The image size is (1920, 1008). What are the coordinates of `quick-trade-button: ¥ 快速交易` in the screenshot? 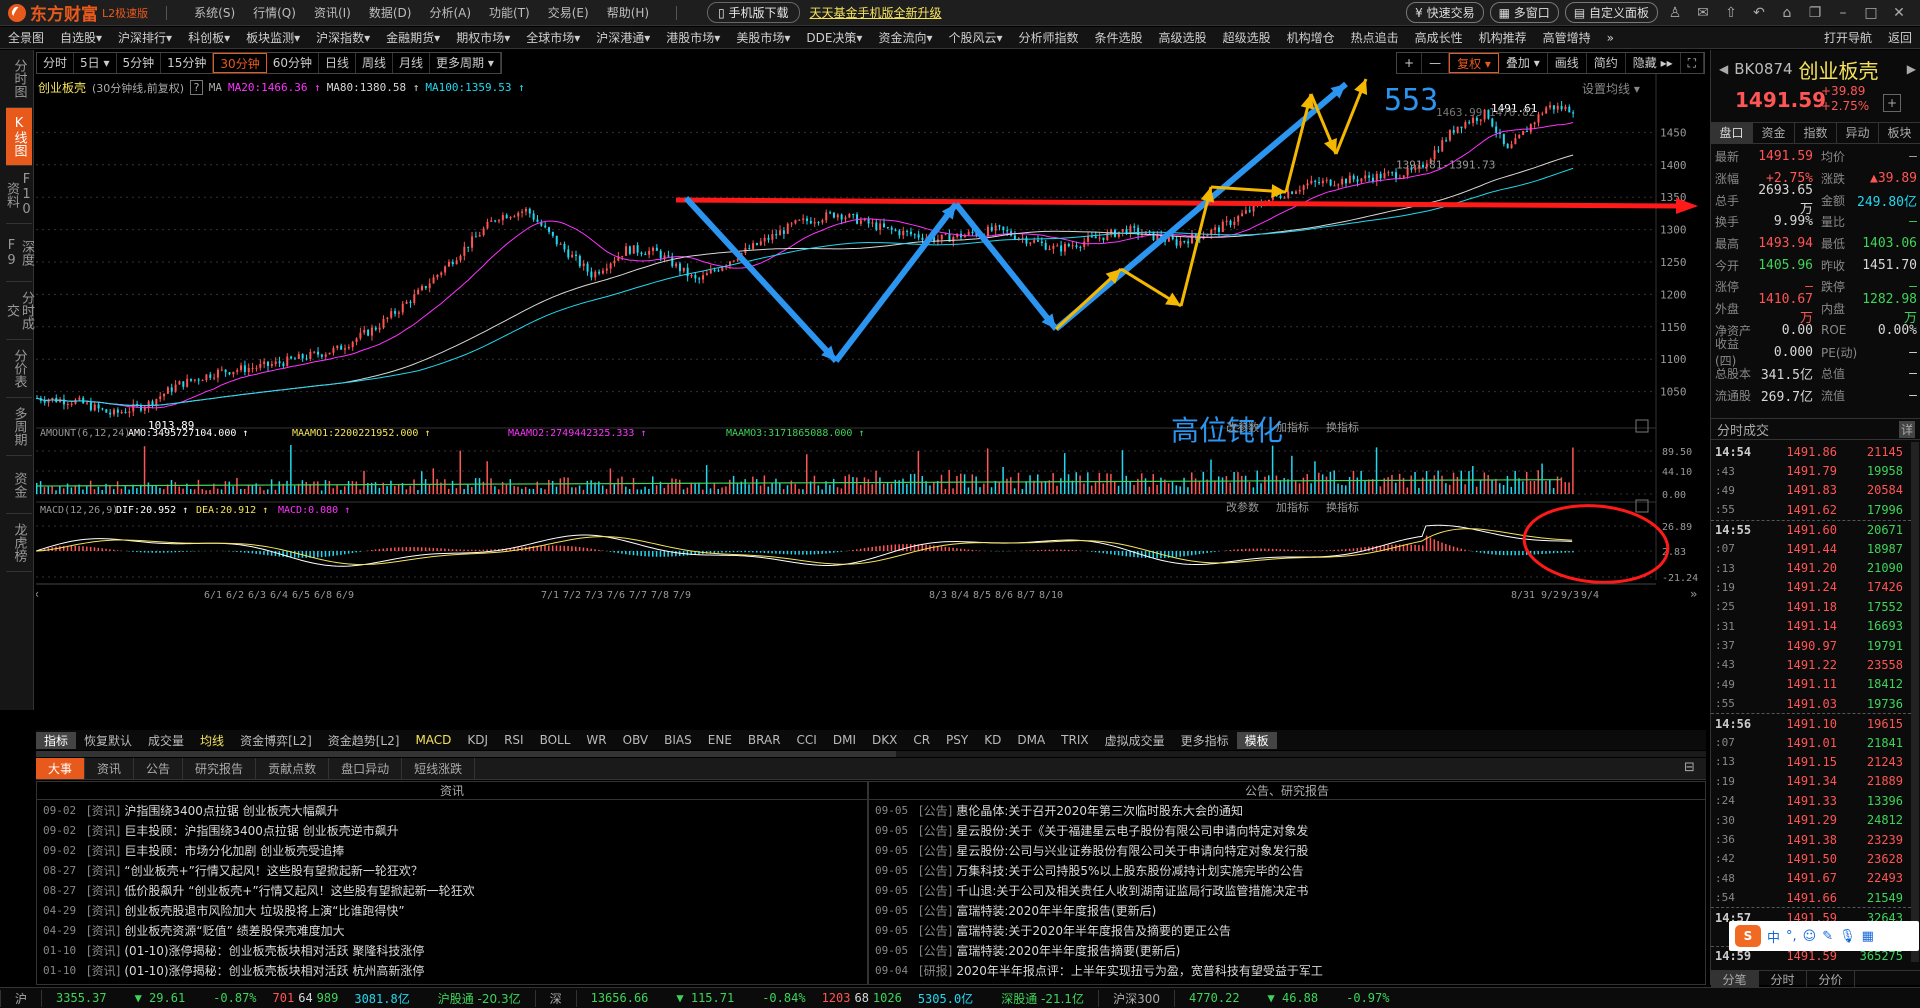 It's located at (1445, 12).